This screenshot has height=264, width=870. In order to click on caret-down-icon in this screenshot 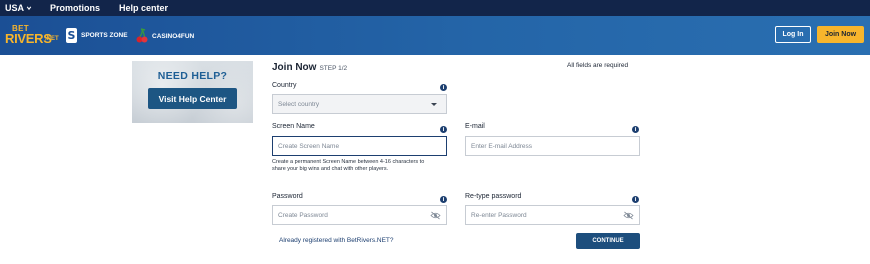, I will do `click(434, 104)`.